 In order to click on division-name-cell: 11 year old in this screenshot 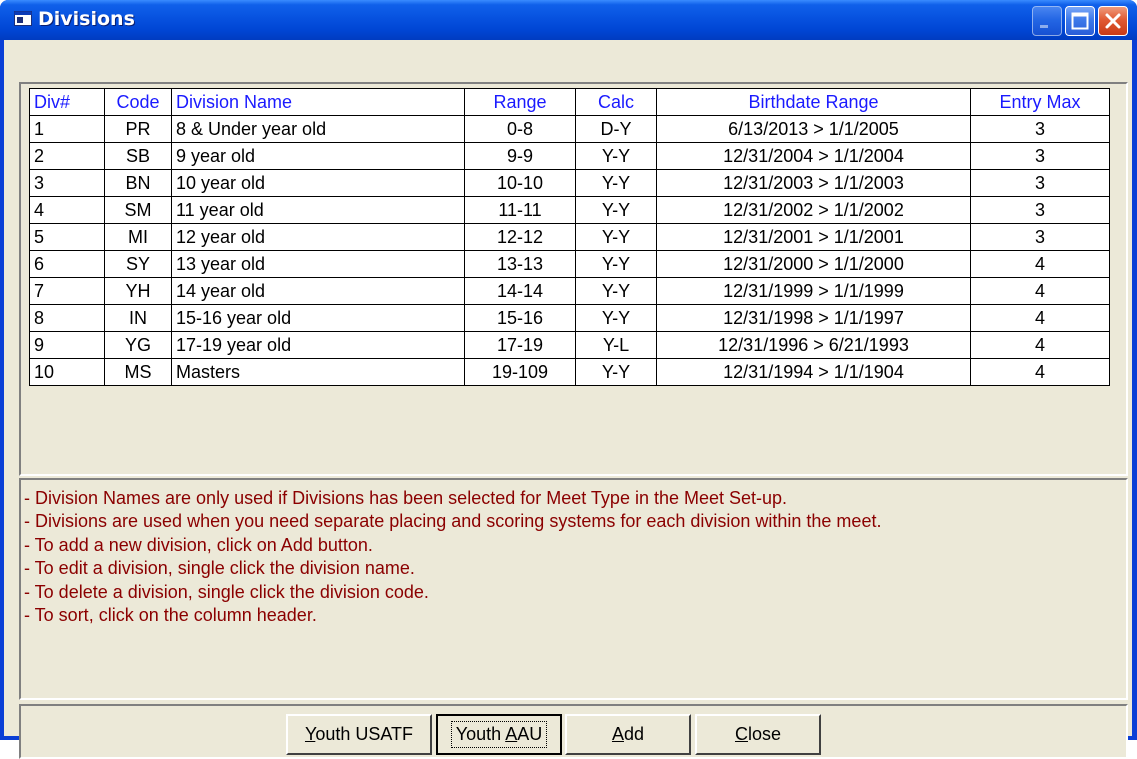, I will do `click(318, 210)`.